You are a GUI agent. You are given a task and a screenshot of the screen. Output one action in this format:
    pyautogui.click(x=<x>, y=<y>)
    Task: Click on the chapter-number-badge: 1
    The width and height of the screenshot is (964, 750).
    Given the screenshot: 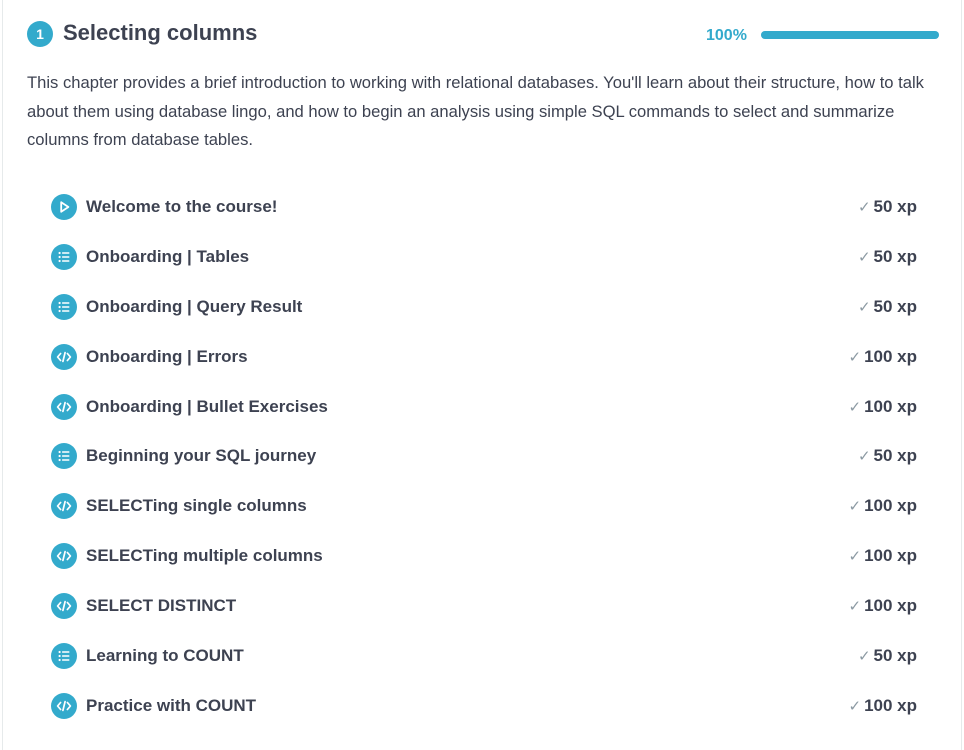 What is the action you would take?
    pyautogui.click(x=40, y=34)
    